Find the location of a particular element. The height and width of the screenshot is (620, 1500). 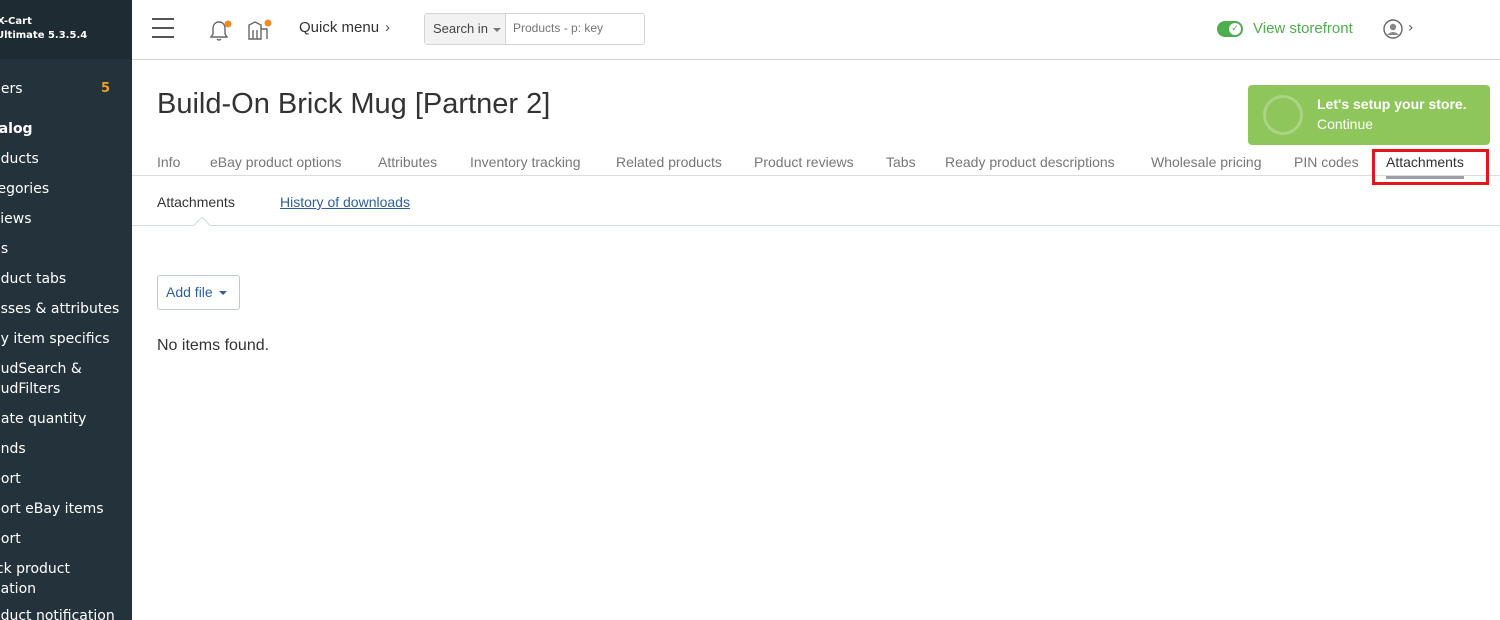

user-avatar-icon is located at coordinates (1393, 29).